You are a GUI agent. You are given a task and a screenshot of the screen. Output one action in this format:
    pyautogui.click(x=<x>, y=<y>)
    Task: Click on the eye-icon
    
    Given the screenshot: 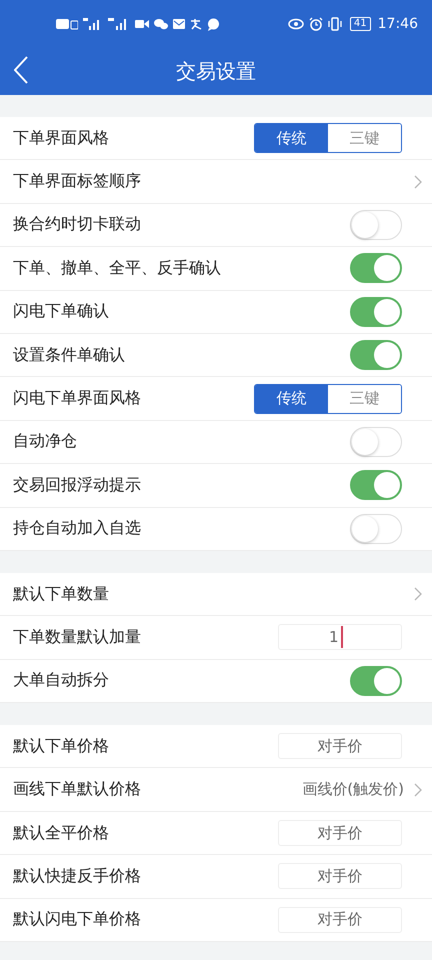 What is the action you would take?
    pyautogui.click(x=296, y=24)
    